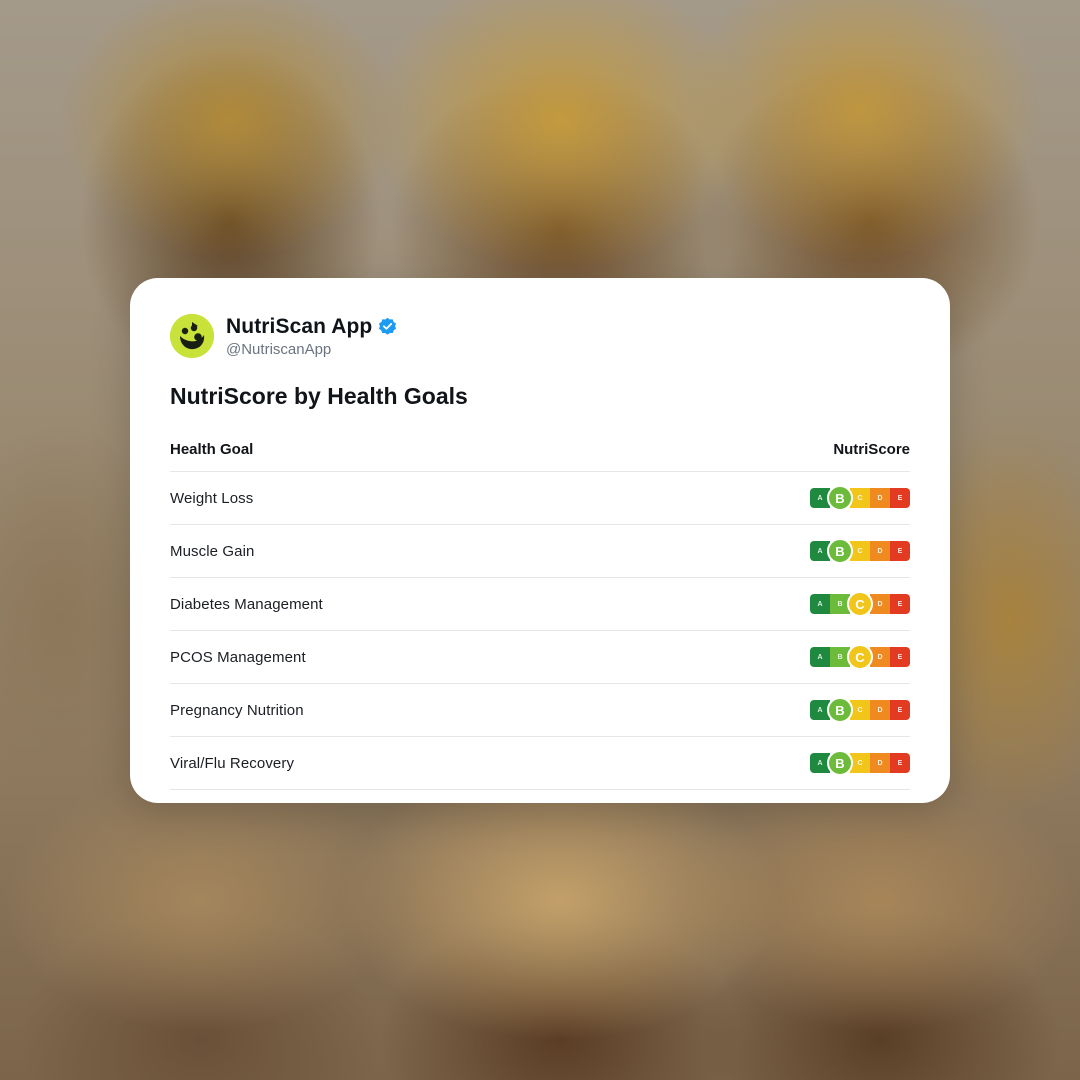 The height and width of the screenshot is (1080, 1080). What do you see at coordinates (192, 336) in the screenshot?
I see `nutriscan-logo-icon` at bounding box center [192, 336].